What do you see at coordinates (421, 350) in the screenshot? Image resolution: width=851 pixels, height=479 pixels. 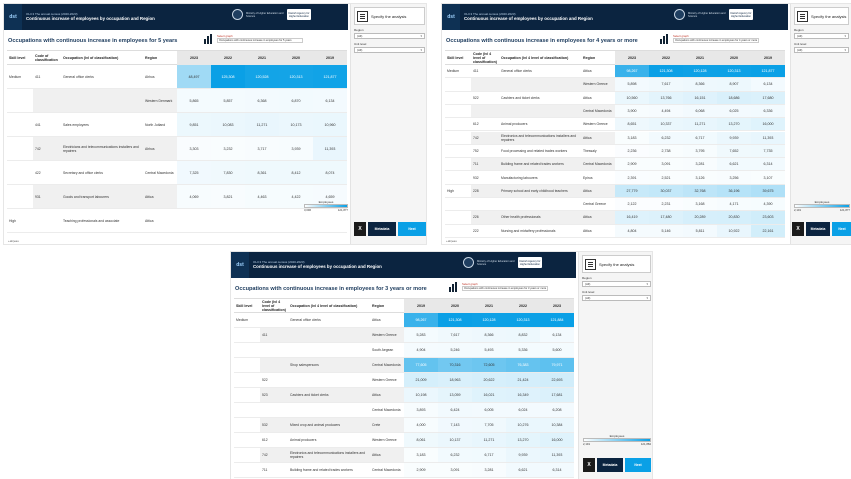 I see `value-cell: 4,904` at bounding box center [421, 350].